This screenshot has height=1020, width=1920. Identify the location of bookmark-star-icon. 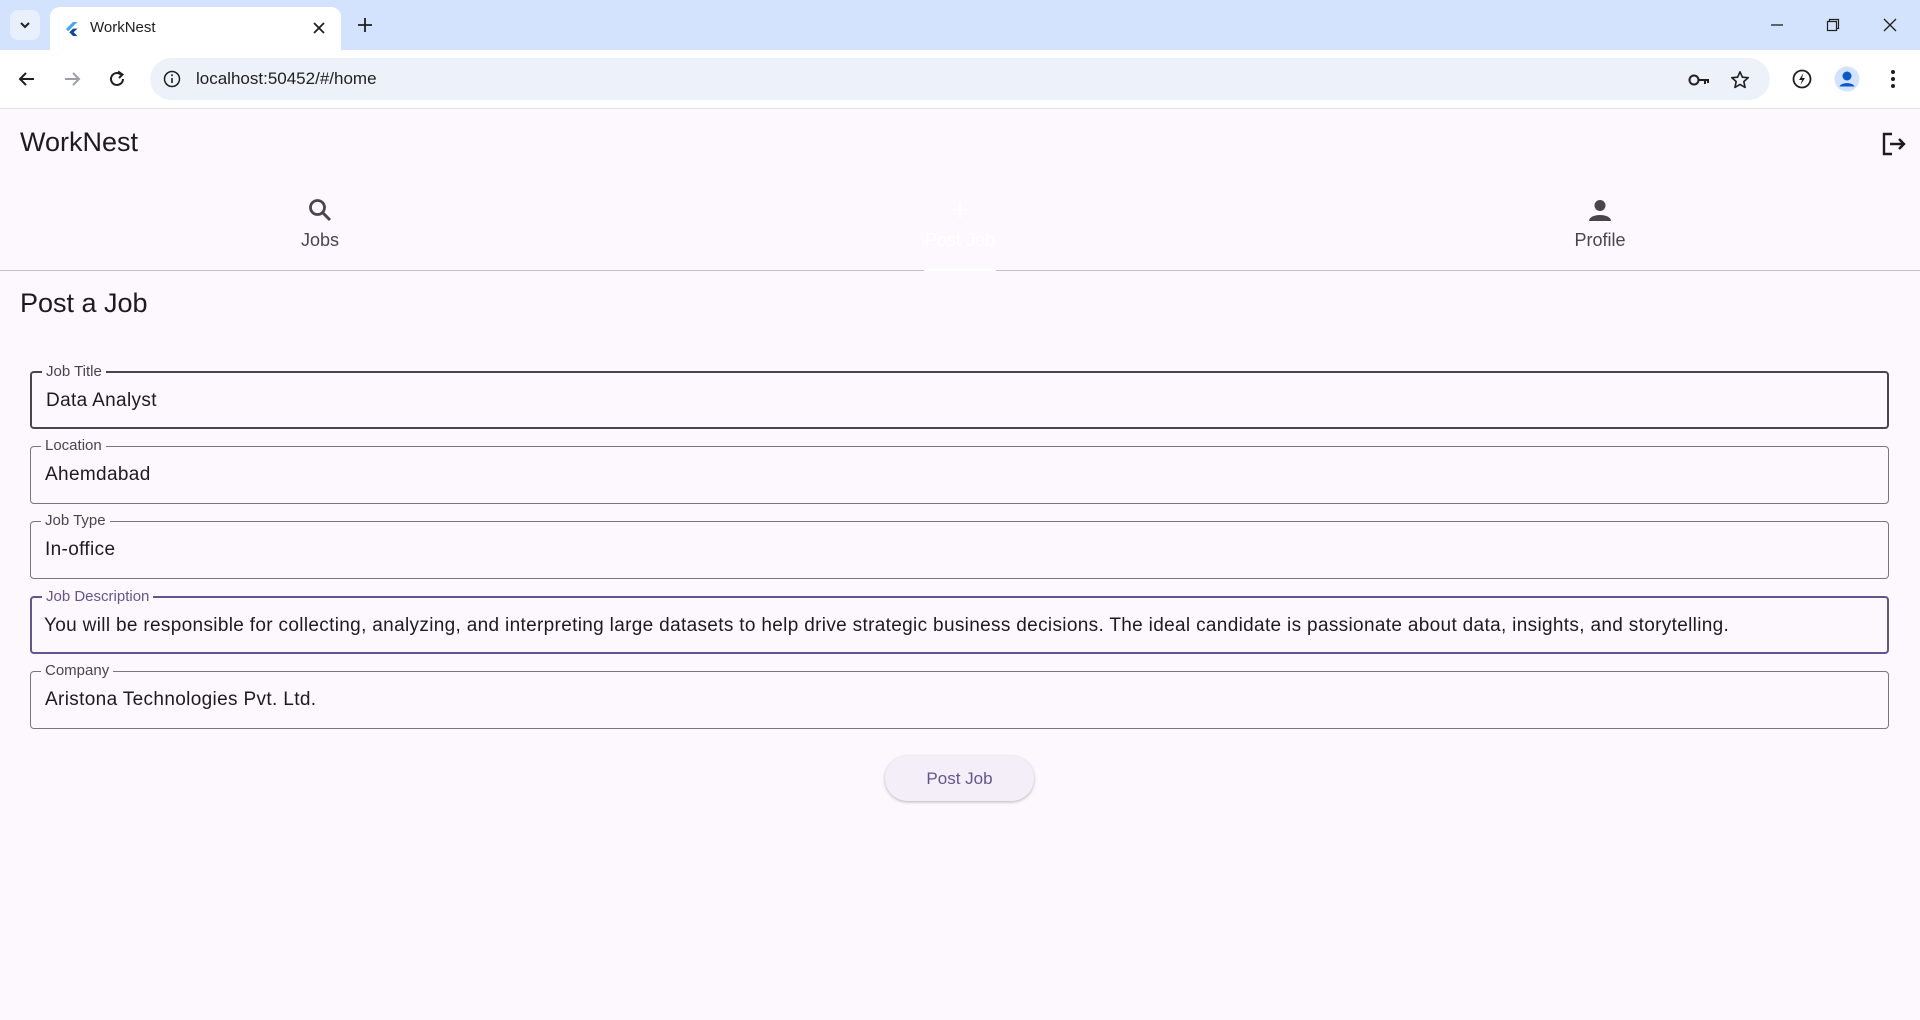
(1740, 80).